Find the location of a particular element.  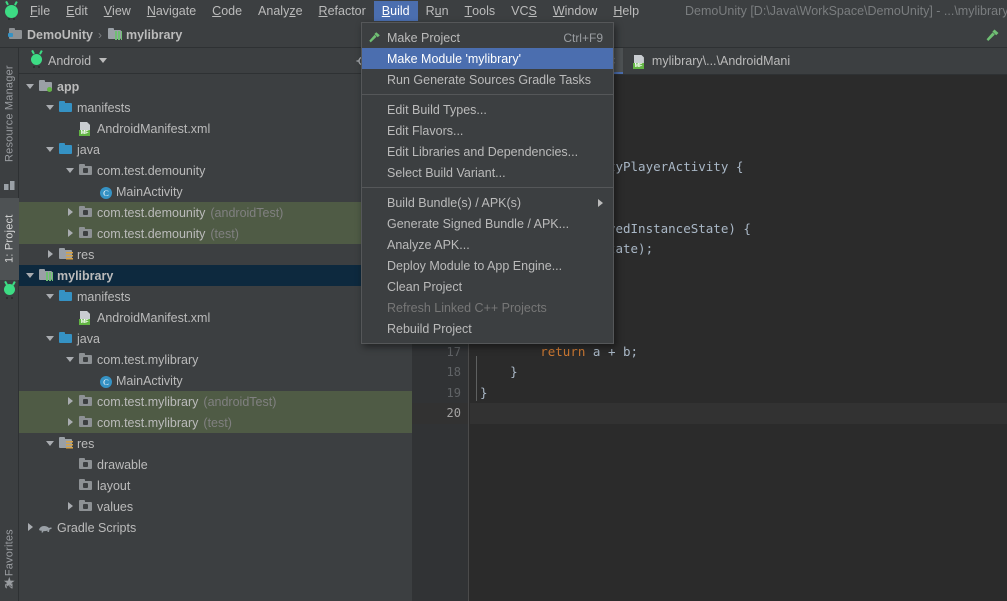

menu-item-rebuild-project: Rebuild Project is located at coordinates (487, 328).